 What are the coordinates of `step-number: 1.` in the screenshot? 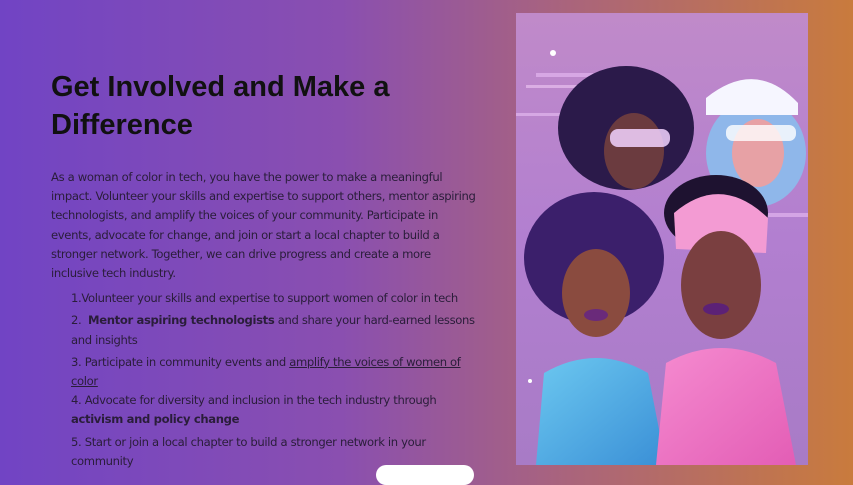 It's located at (76, 298).